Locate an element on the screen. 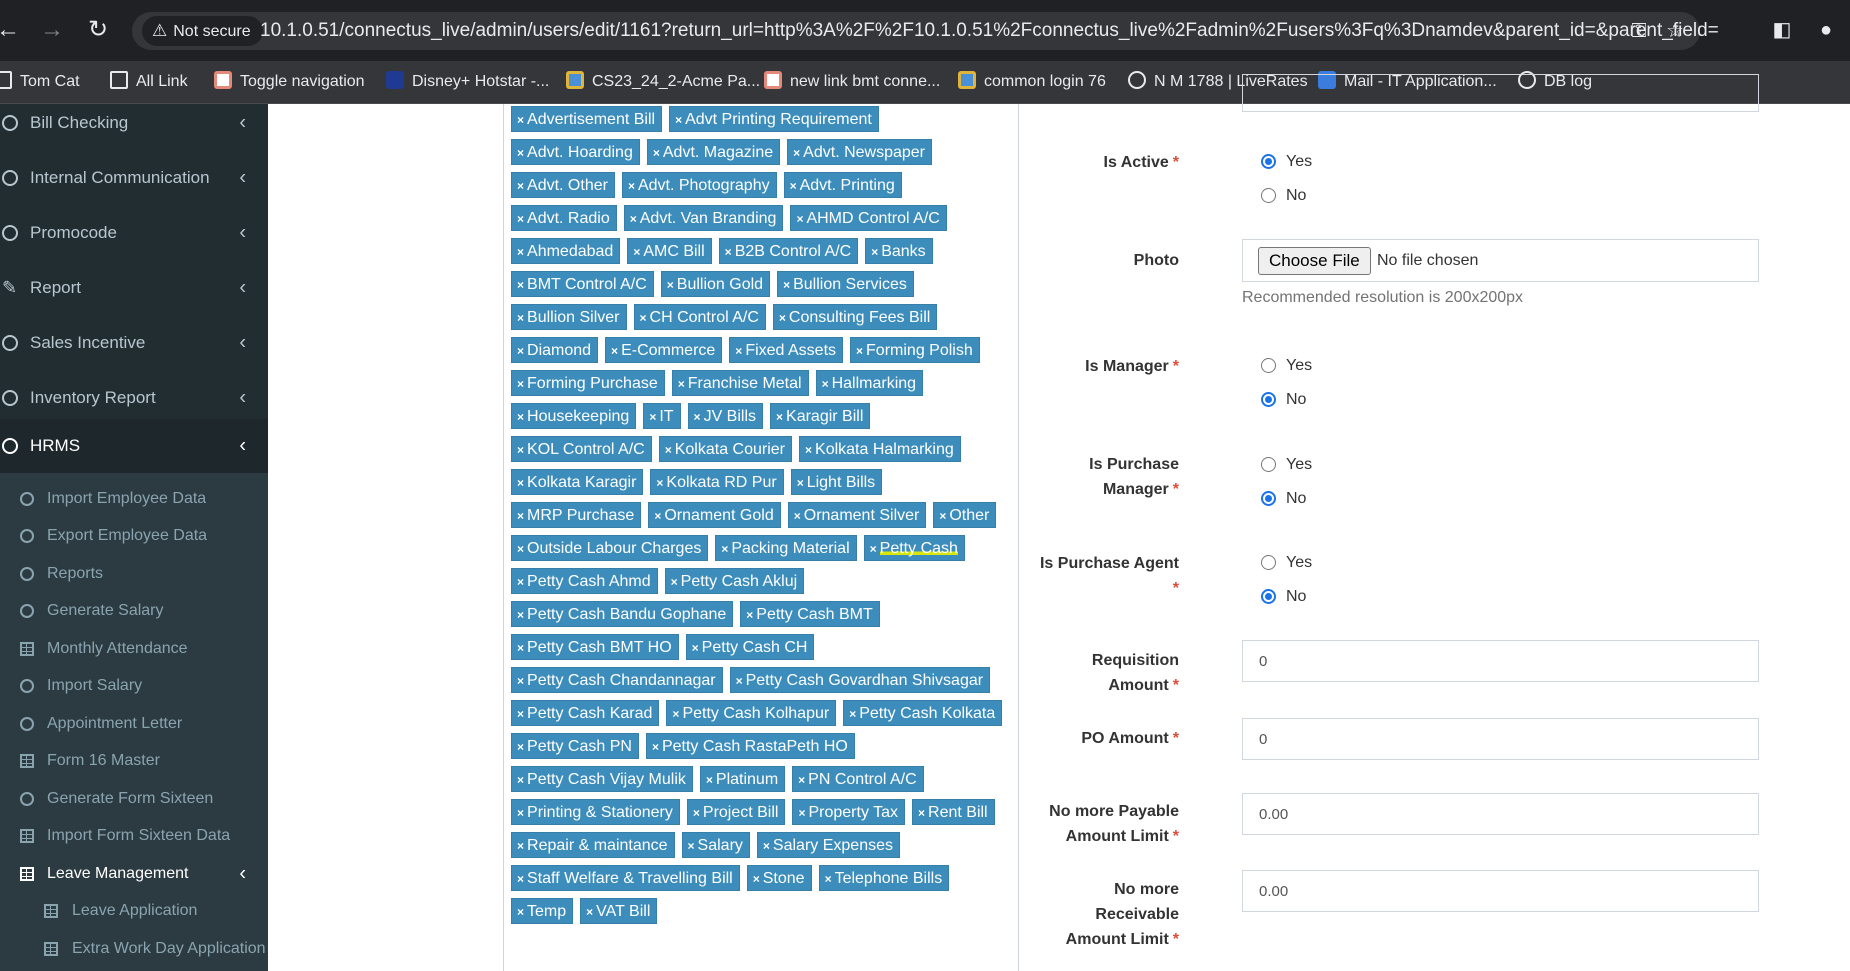 Image resolution: width=1850 pixels, height=971 pixels. sidebar-item-sales-incentive: Sales Incentive ‹ is located at coordinates (134, 343).